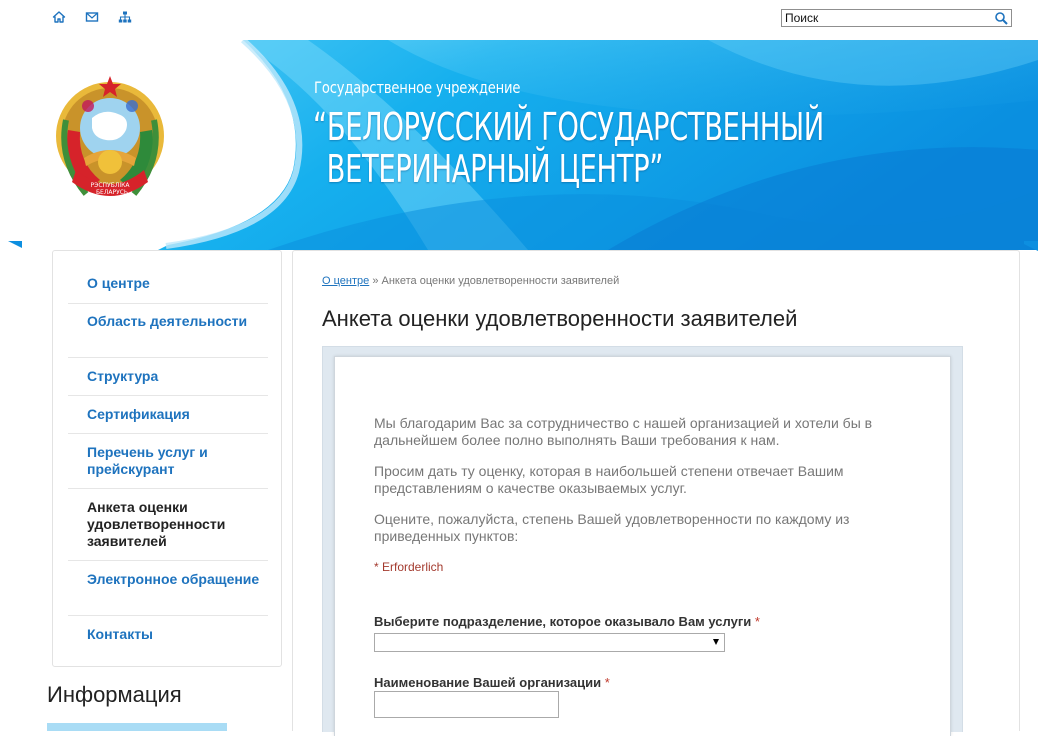 This screenshot has height=736, width=1045. What do you see at coordinates (345, 281) in the screenshot?
I see `breadcrumb-home-link: О центре` at bounding box center [345, 281].